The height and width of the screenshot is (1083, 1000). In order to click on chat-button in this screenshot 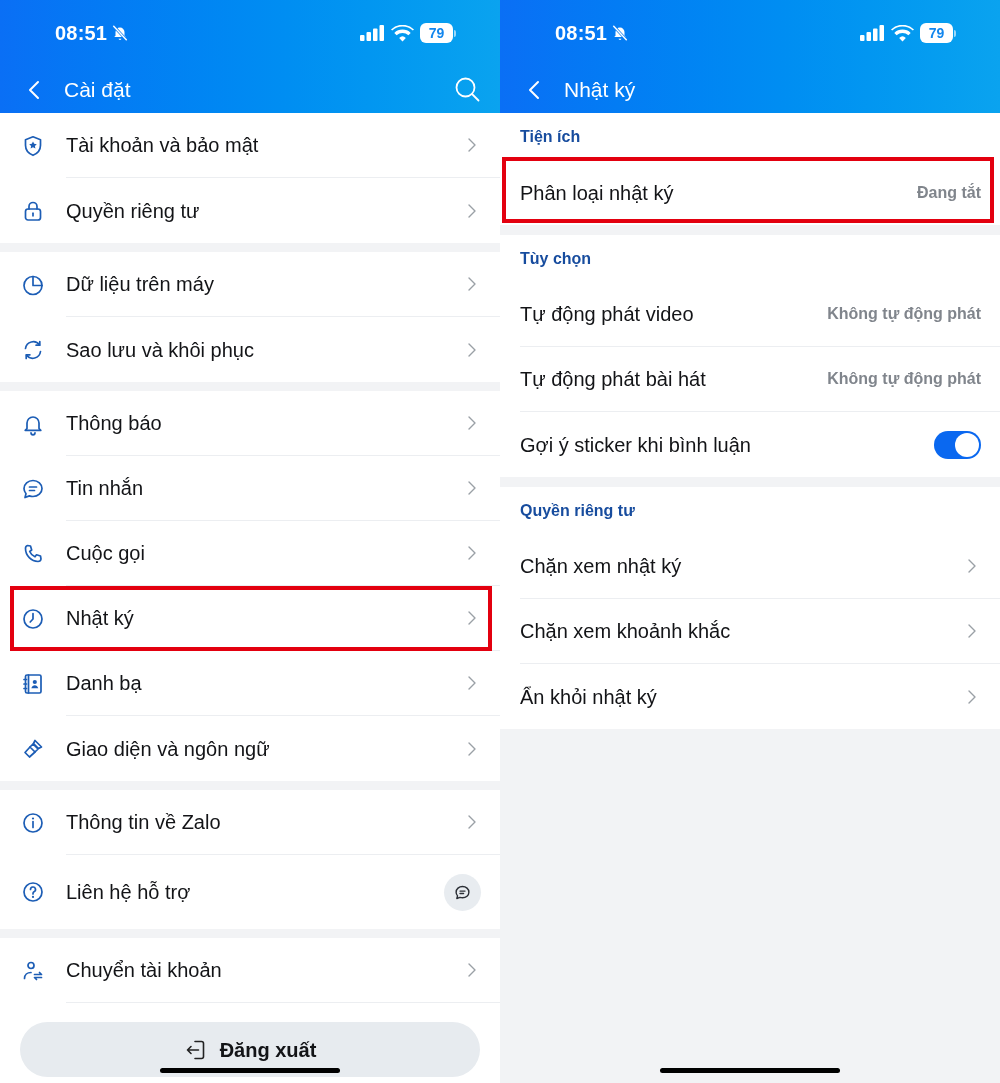, I will do `click(462, 892)`.